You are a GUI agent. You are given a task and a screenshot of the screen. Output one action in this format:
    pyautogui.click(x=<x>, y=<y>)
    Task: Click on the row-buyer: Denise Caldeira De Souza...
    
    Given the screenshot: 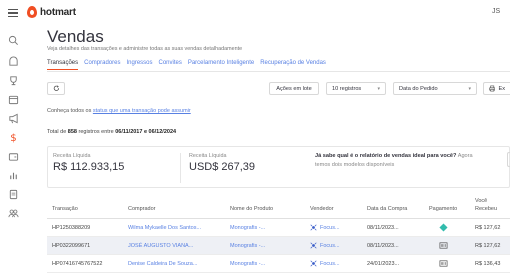 What is the action you would take?
    pyautogui.click(x=162, y=264)
    